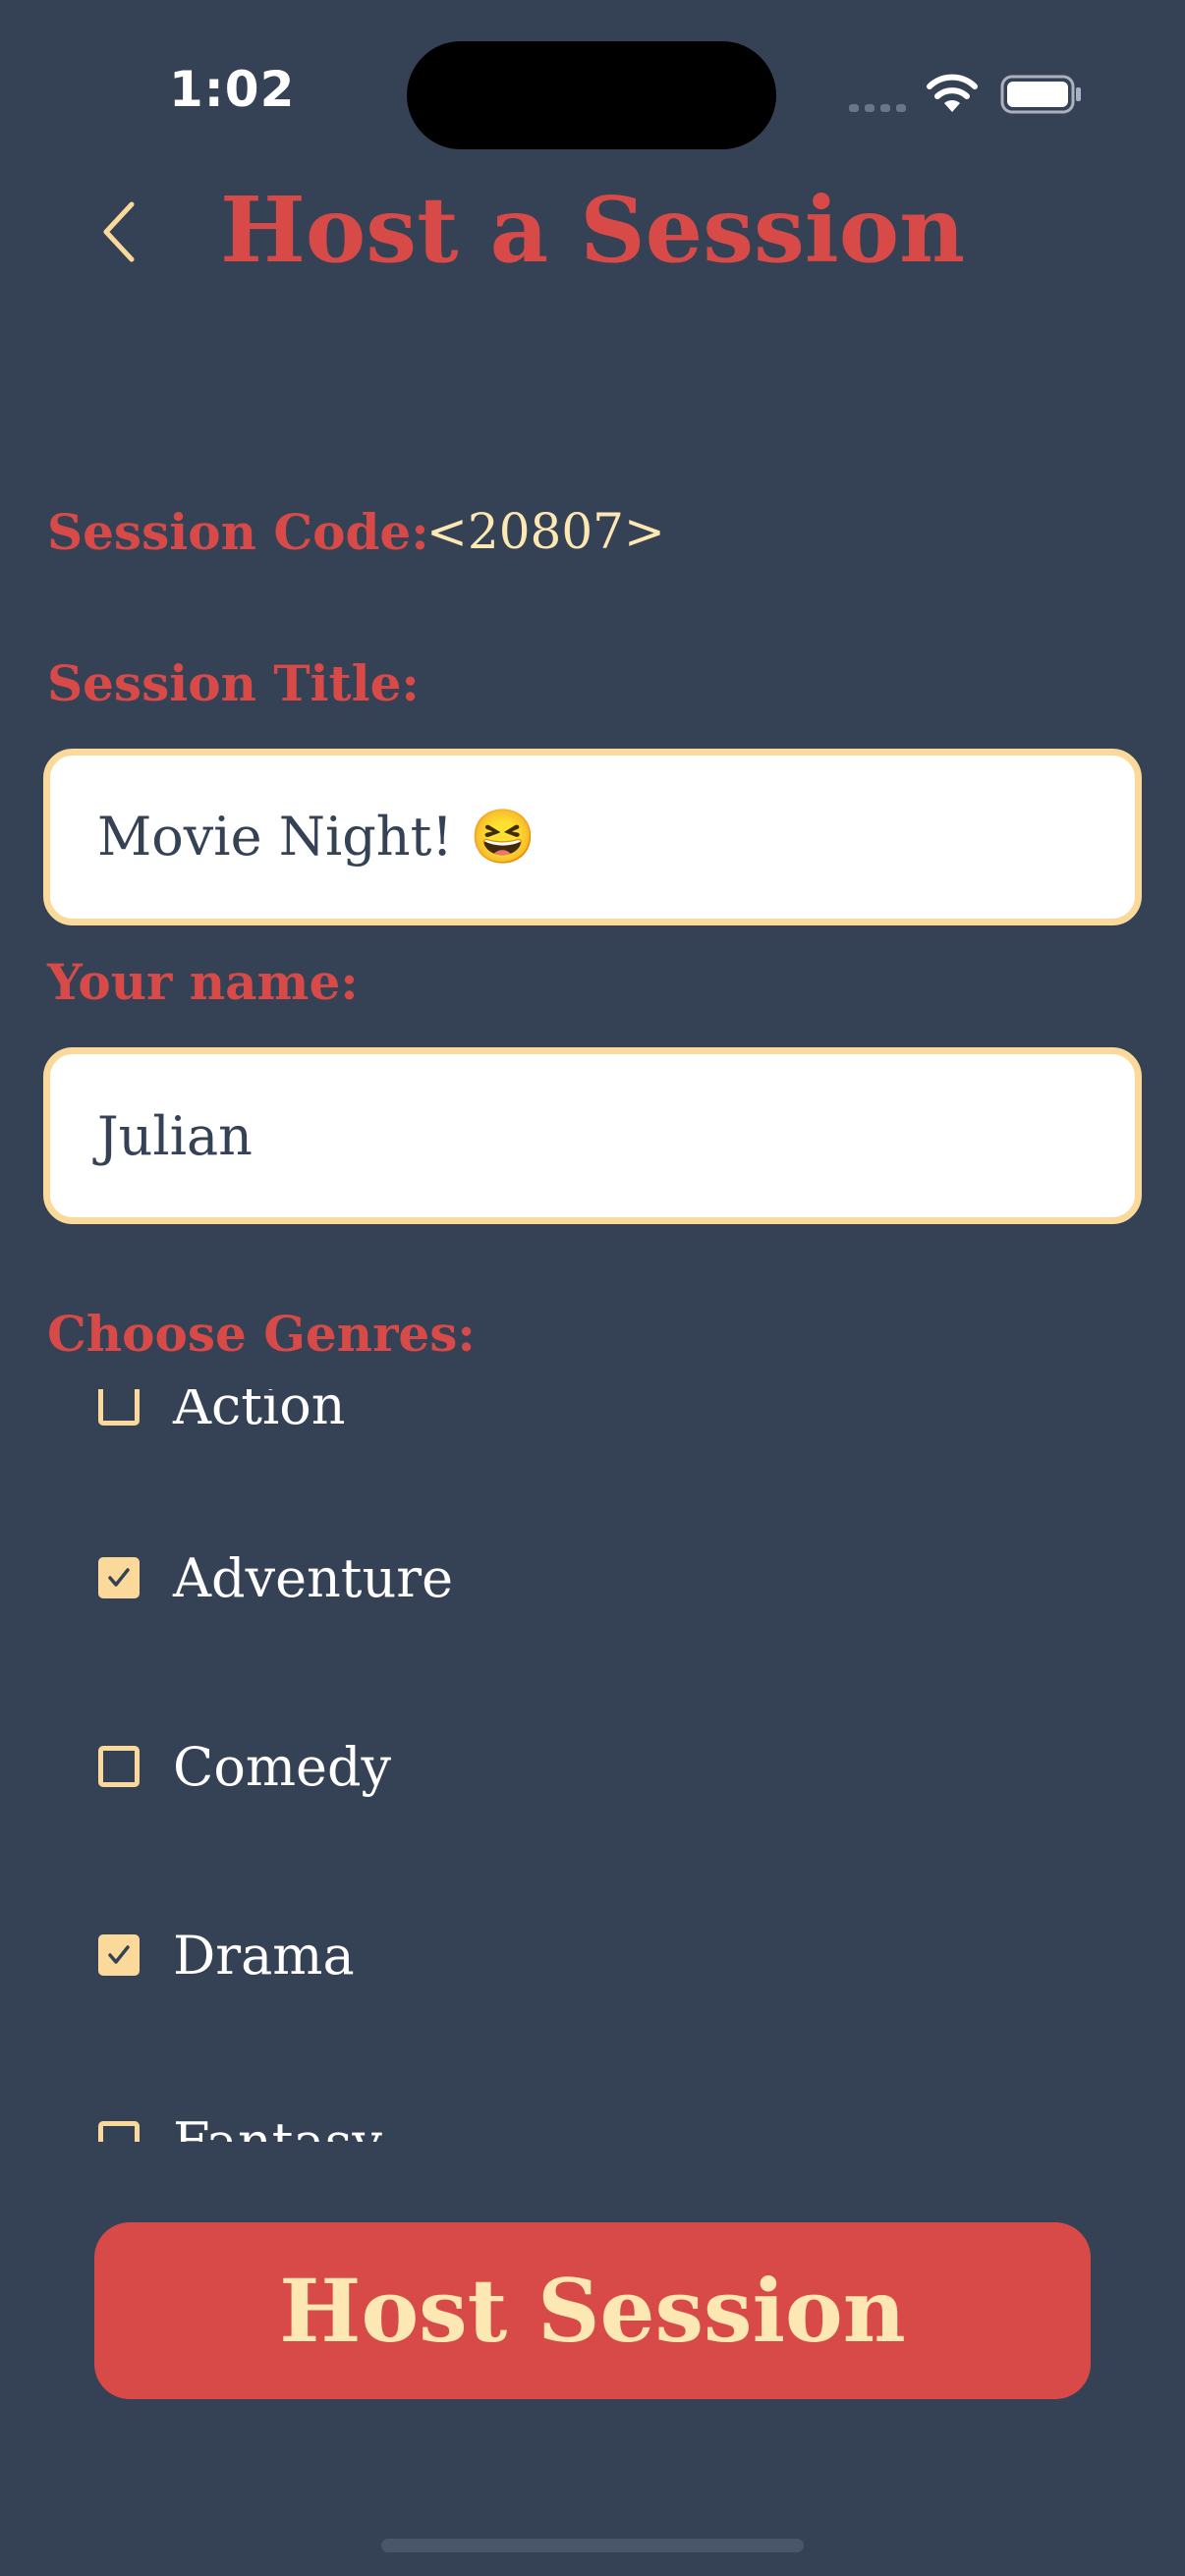 The image size is (1185, 2576). I want to click on wifi-icon, so click(953, 93).